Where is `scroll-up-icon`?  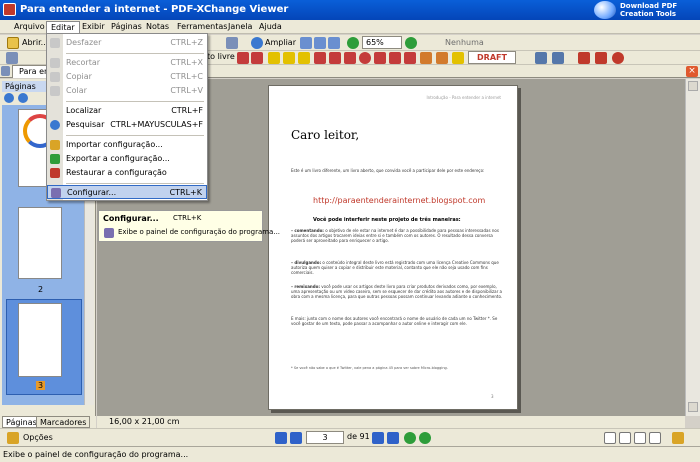 scroll-up-icon is located at coordinates (693, 86).